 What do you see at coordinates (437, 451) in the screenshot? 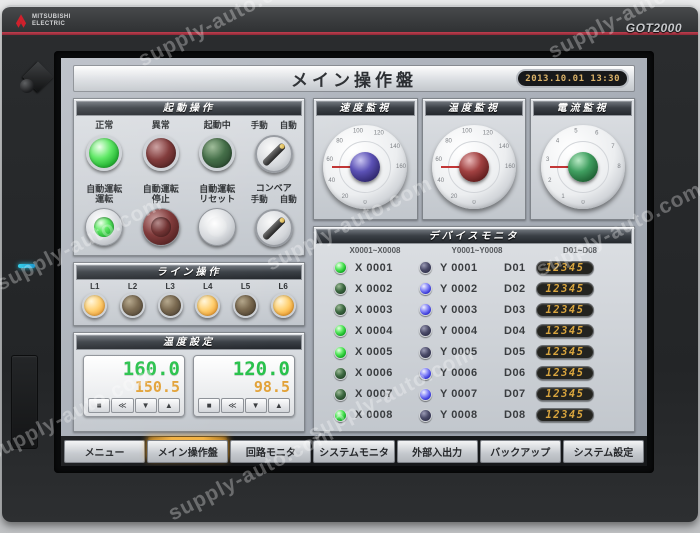
I see `tab-external-io: 外部入出力` at bounding box center [437, 451].